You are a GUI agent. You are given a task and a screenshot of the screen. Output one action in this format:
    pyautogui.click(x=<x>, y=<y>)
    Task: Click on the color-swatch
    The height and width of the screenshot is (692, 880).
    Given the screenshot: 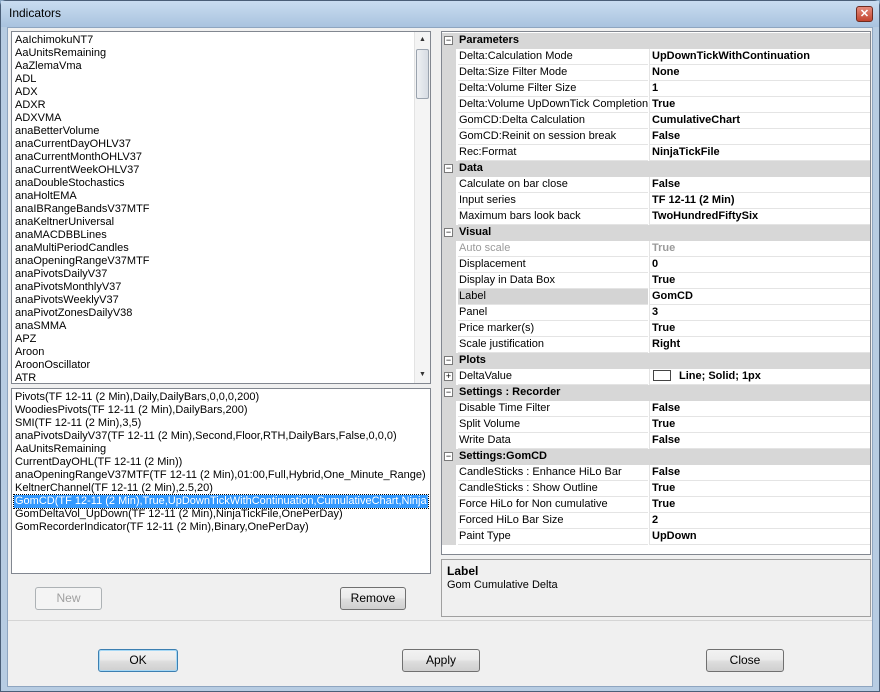 What is the action you would take?
    pyautogui.click(x=662, y=375)
    